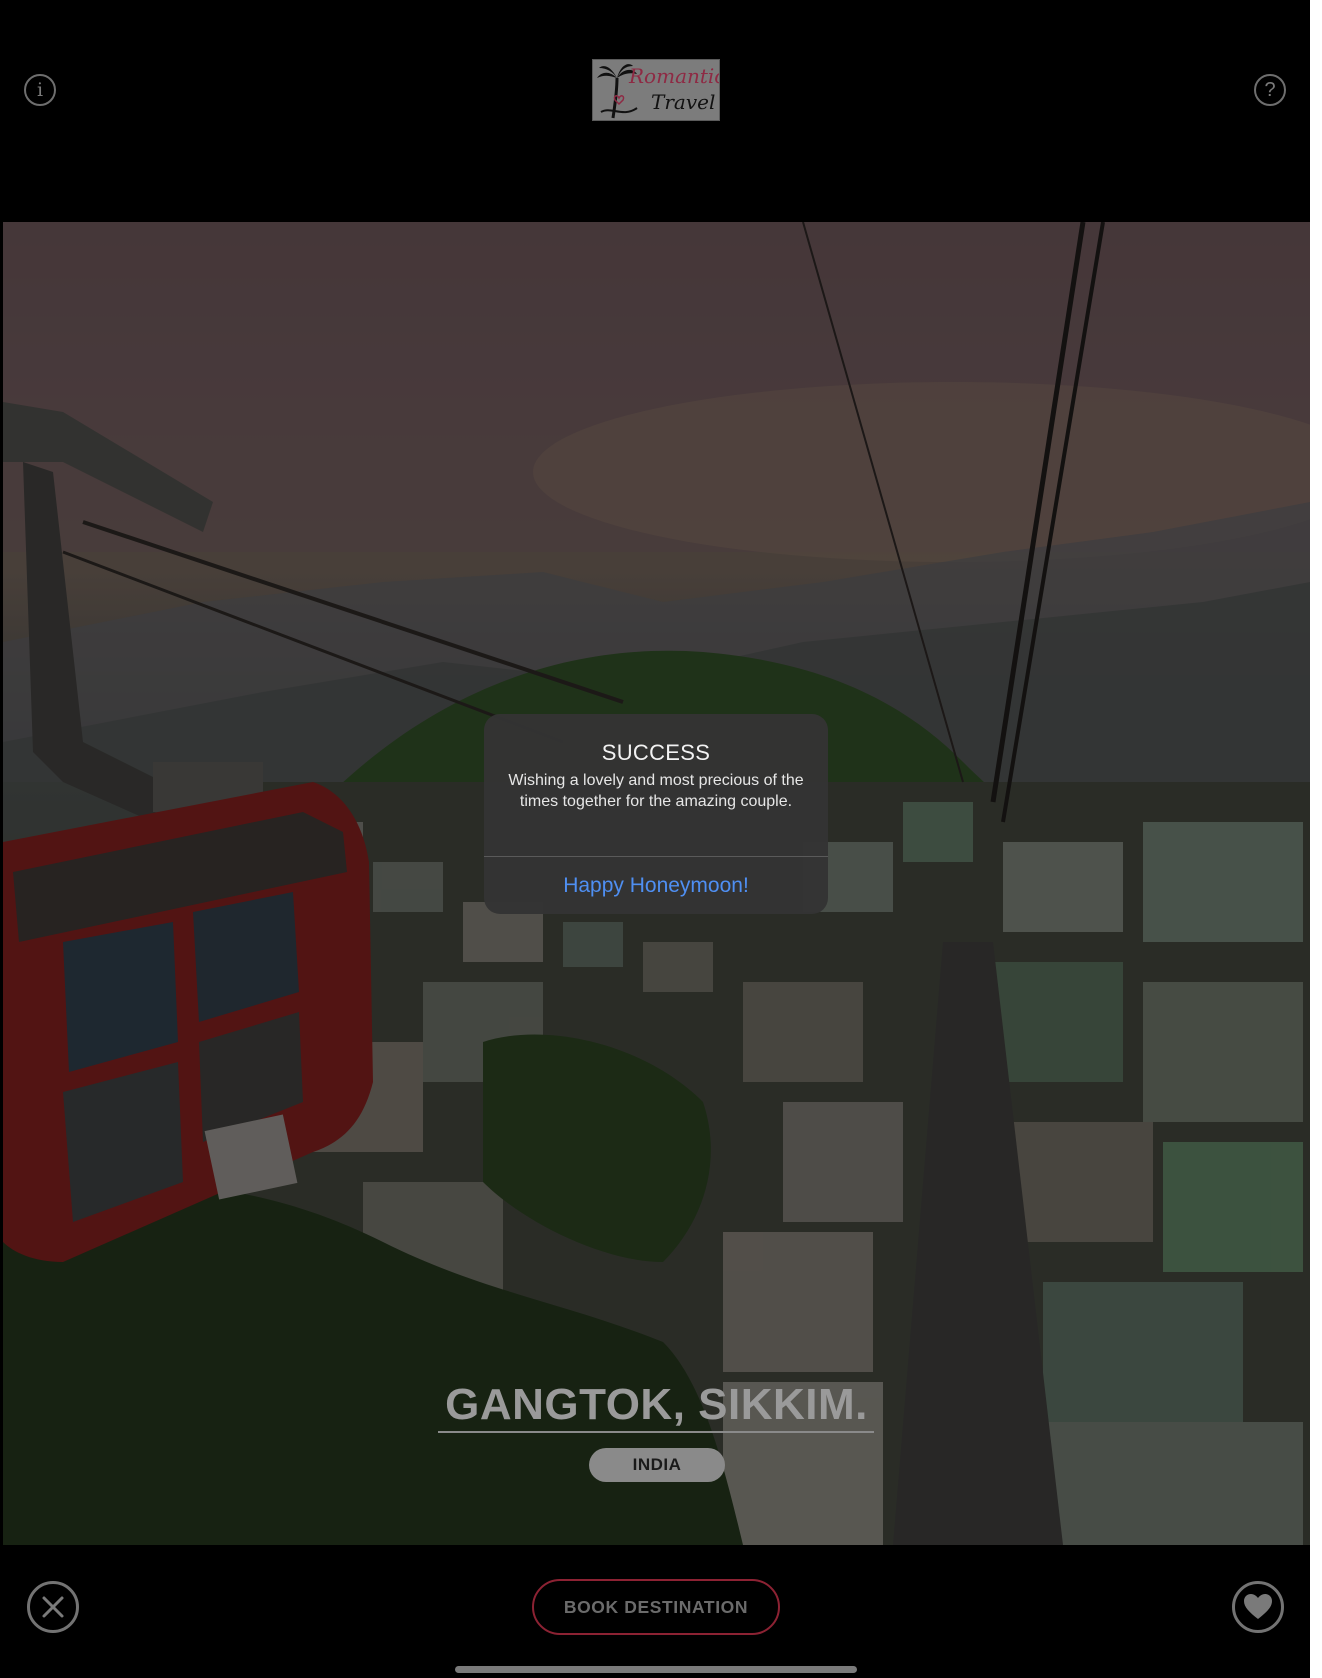  I want to click on logo-text-travel: Travel, so click(683, 102).